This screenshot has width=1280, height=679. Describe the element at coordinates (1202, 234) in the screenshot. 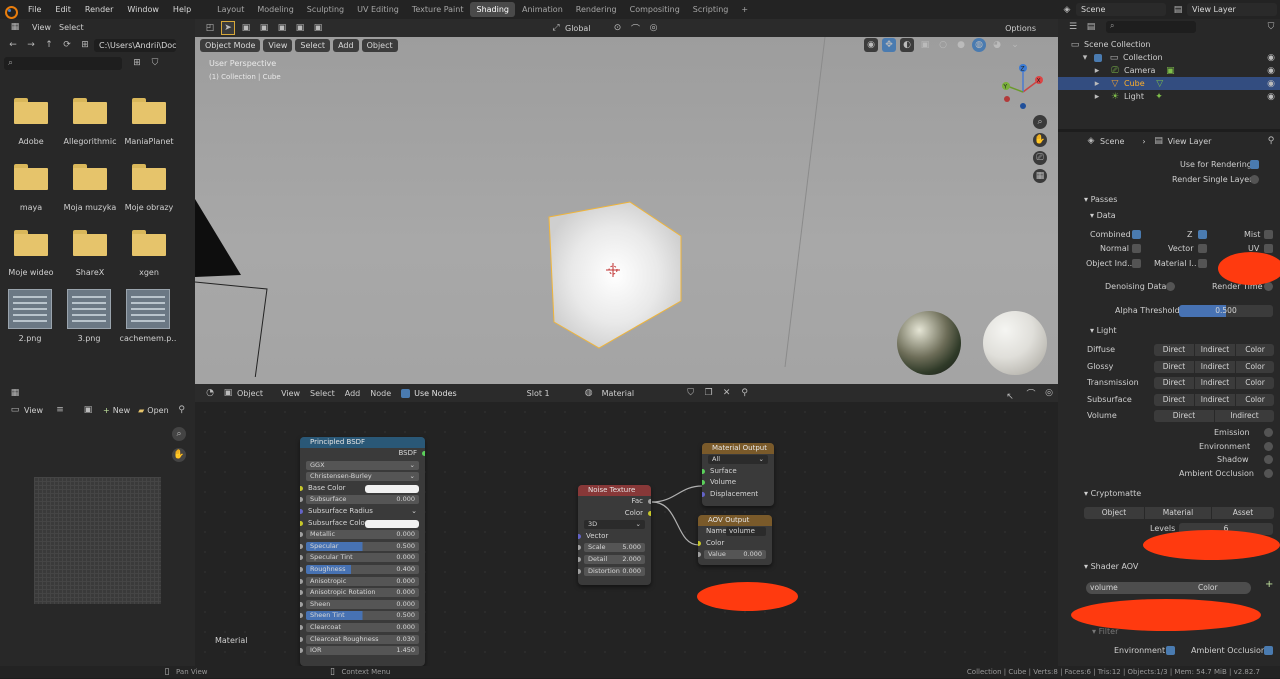

I see `z-checkbox` at that location.